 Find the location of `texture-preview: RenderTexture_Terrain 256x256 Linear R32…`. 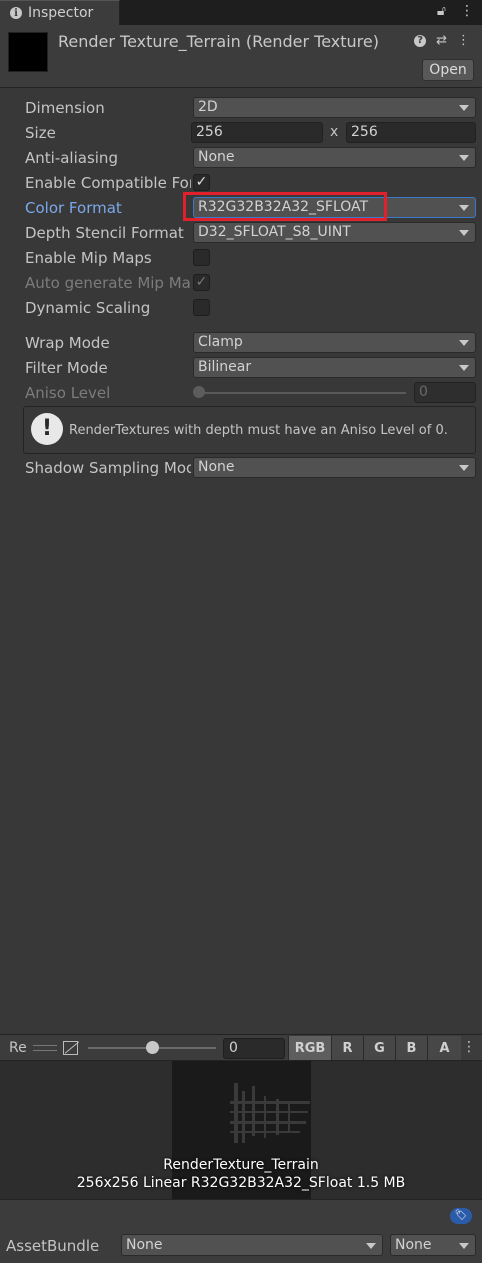

texture-preview: RenderTexture_Terrain 256x256 Linear R32… is located at coordinates (241, 1130).